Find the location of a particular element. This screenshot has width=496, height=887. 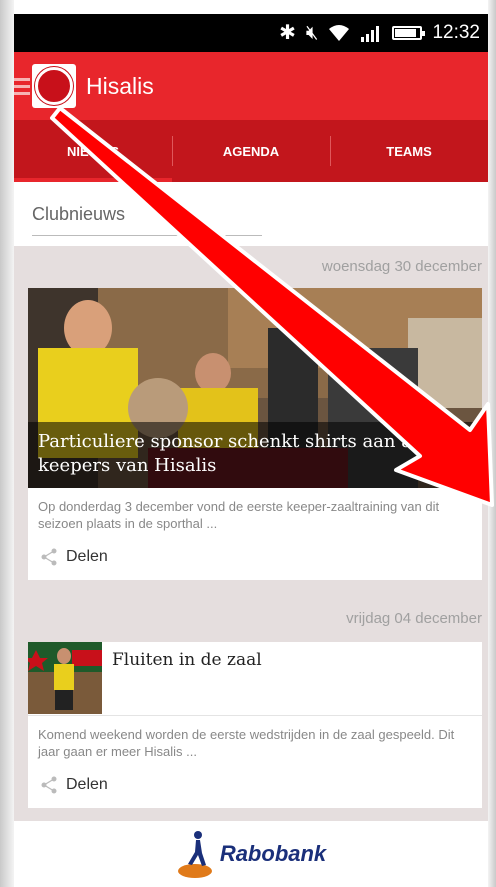

date-header: woensdag 30 december is located at coordinates (401, 266).